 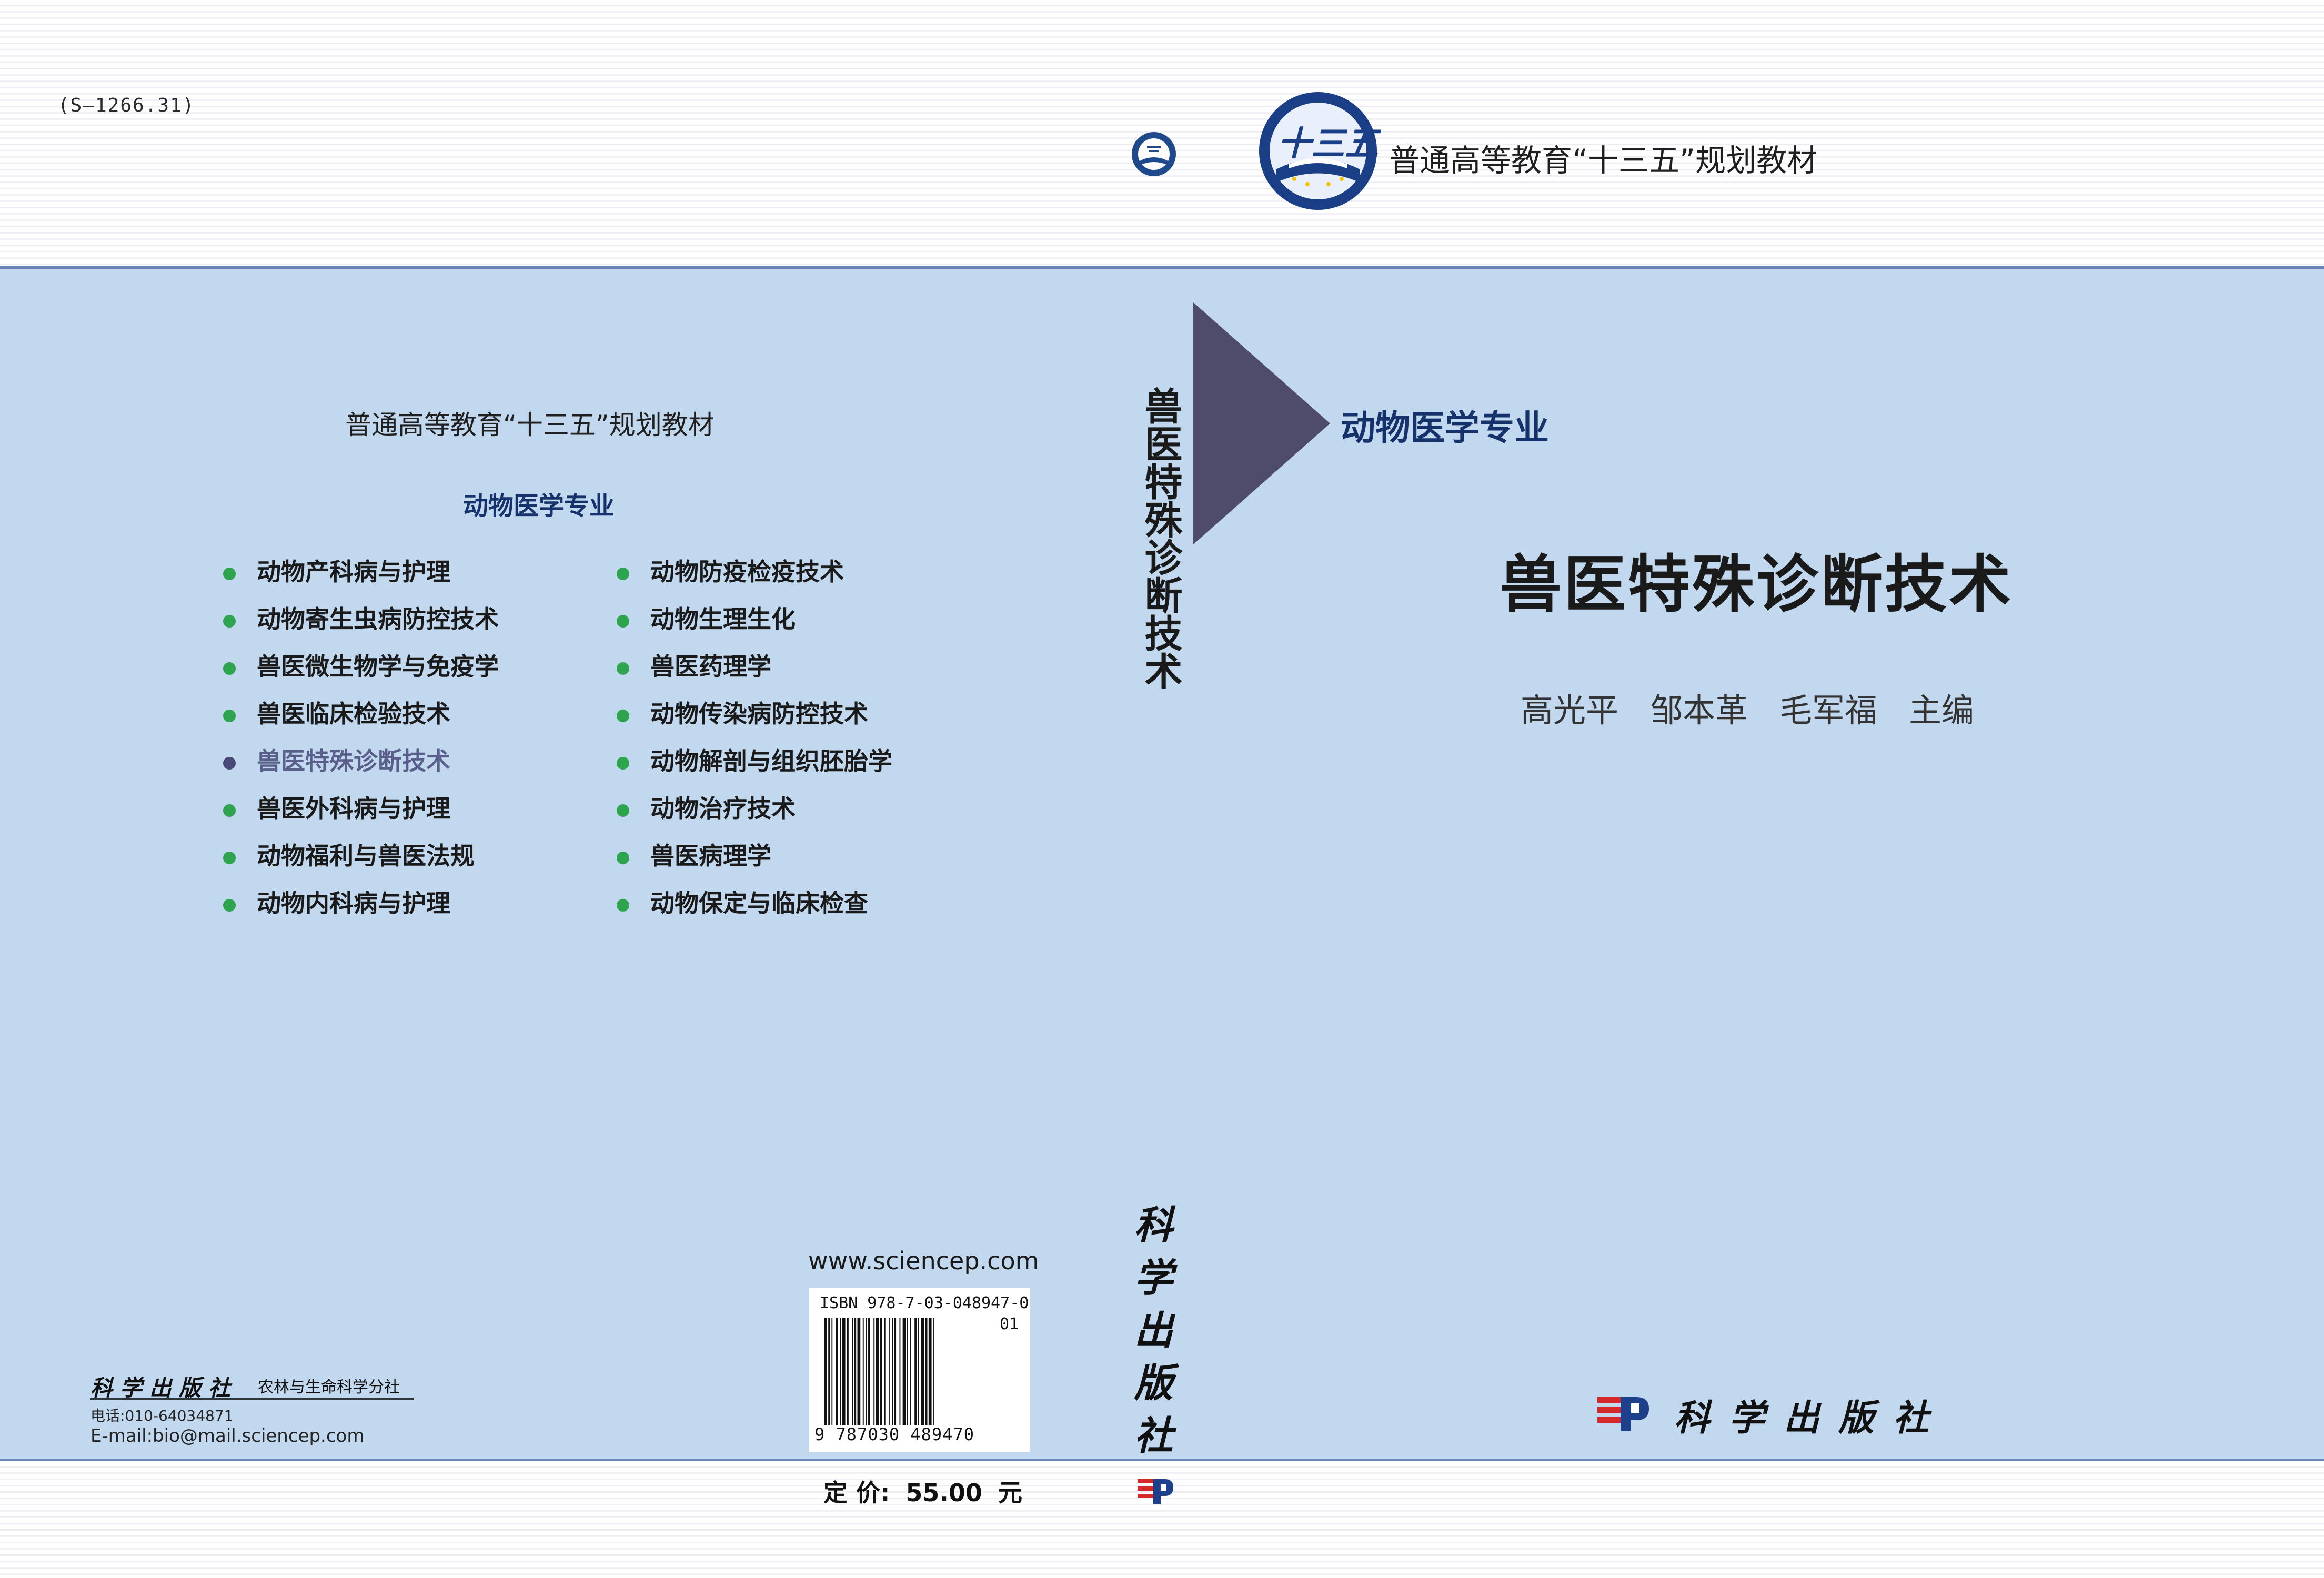 I want to click on price-label: 定 价:, so click(x=857, y=1493).